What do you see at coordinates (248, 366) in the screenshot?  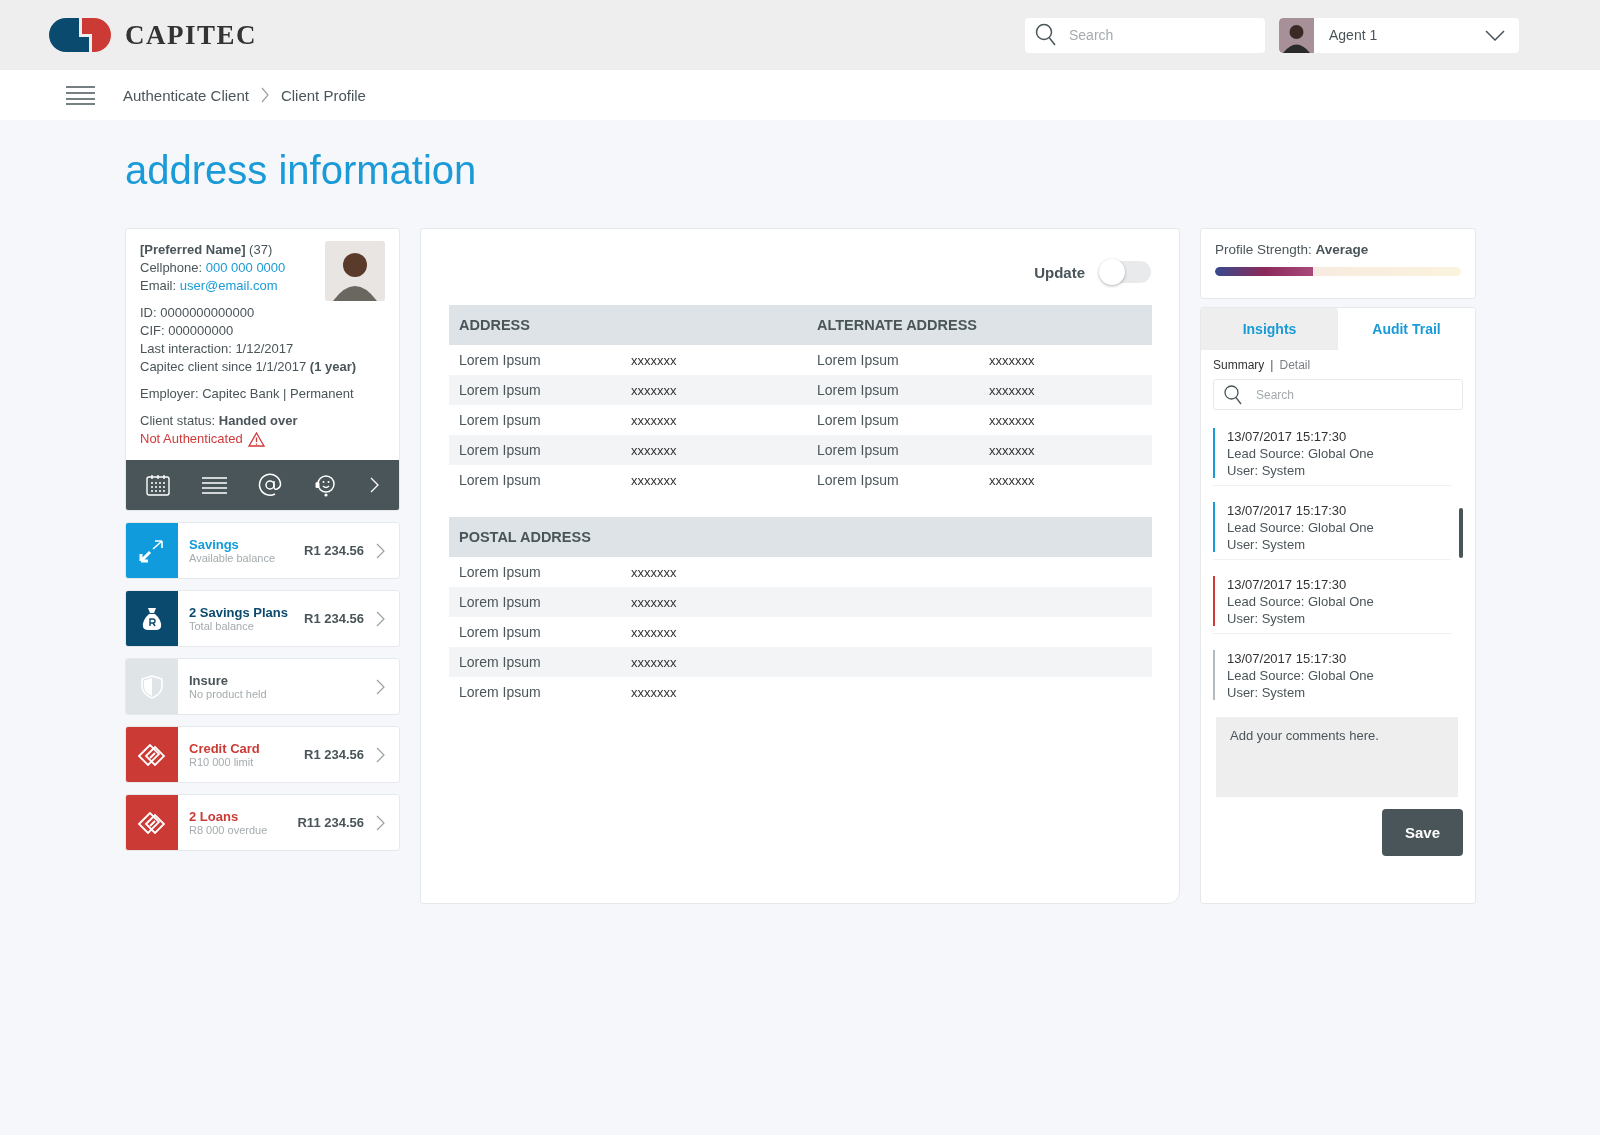 I see `client-detail: Capitec client since 1/1/2017 (1 year)` at bounding box center [248, 366].